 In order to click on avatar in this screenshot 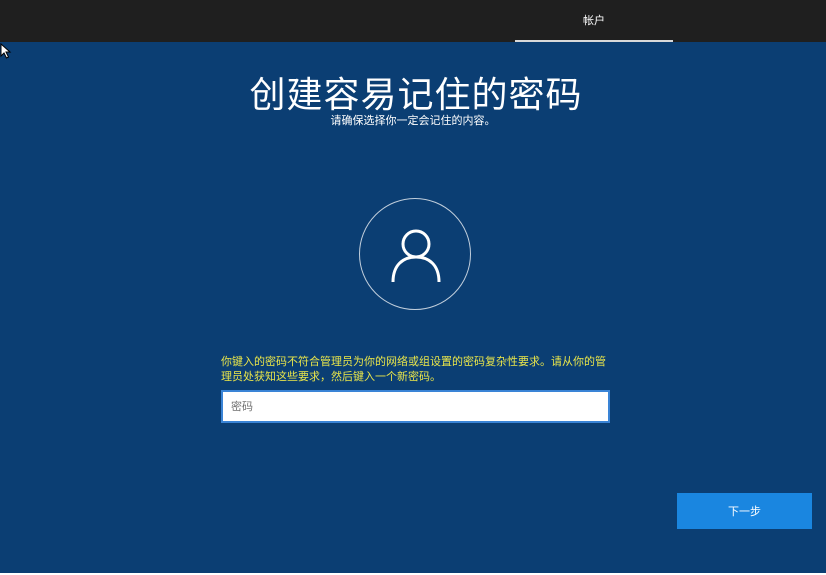, I will do `click(415, 254)`.